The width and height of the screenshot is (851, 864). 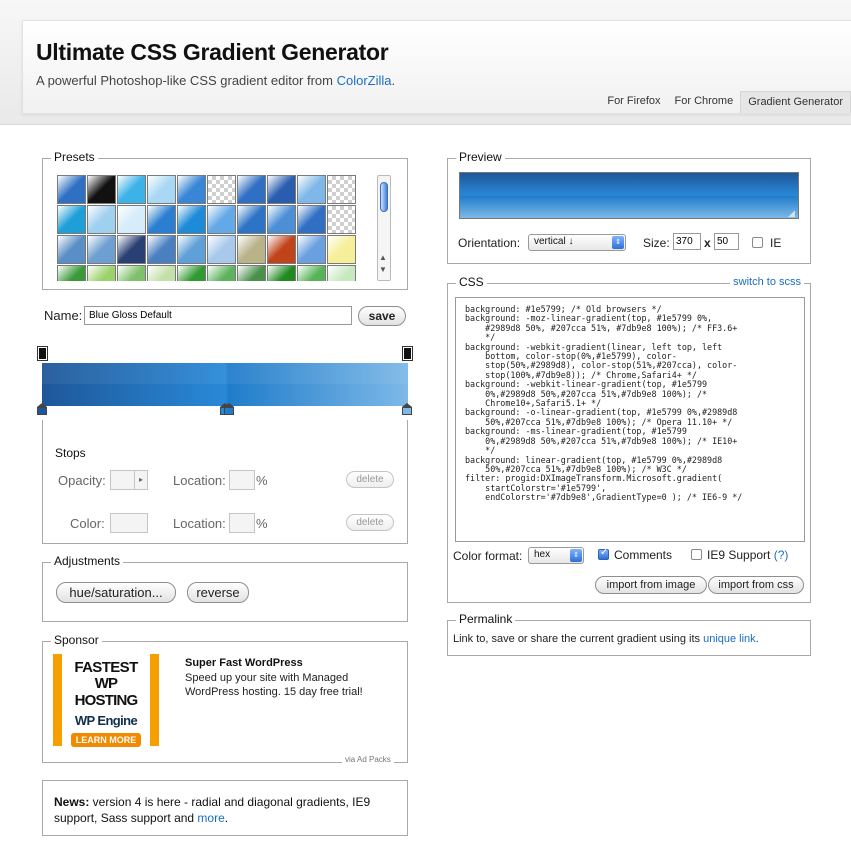 What do you see at coordinates (747, 555) in the screenshot?
I see `ie9-support-text: IE9 Support (?)` at bounding box center [747, 555].